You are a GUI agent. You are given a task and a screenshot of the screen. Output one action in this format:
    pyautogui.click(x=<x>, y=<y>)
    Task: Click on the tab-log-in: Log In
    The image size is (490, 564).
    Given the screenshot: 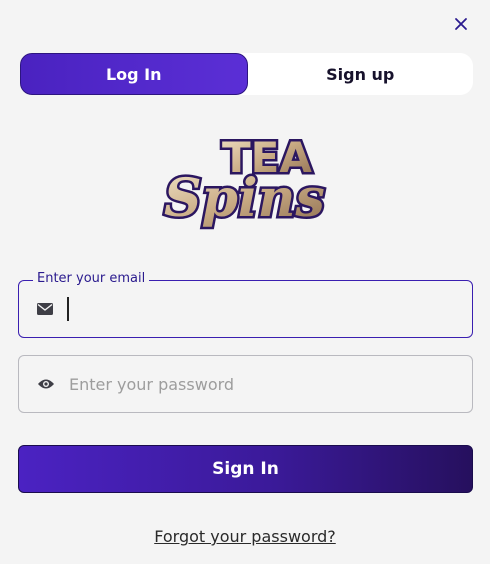 What is the action you would take?
    pyautogui.click(x=134, y=74)
    